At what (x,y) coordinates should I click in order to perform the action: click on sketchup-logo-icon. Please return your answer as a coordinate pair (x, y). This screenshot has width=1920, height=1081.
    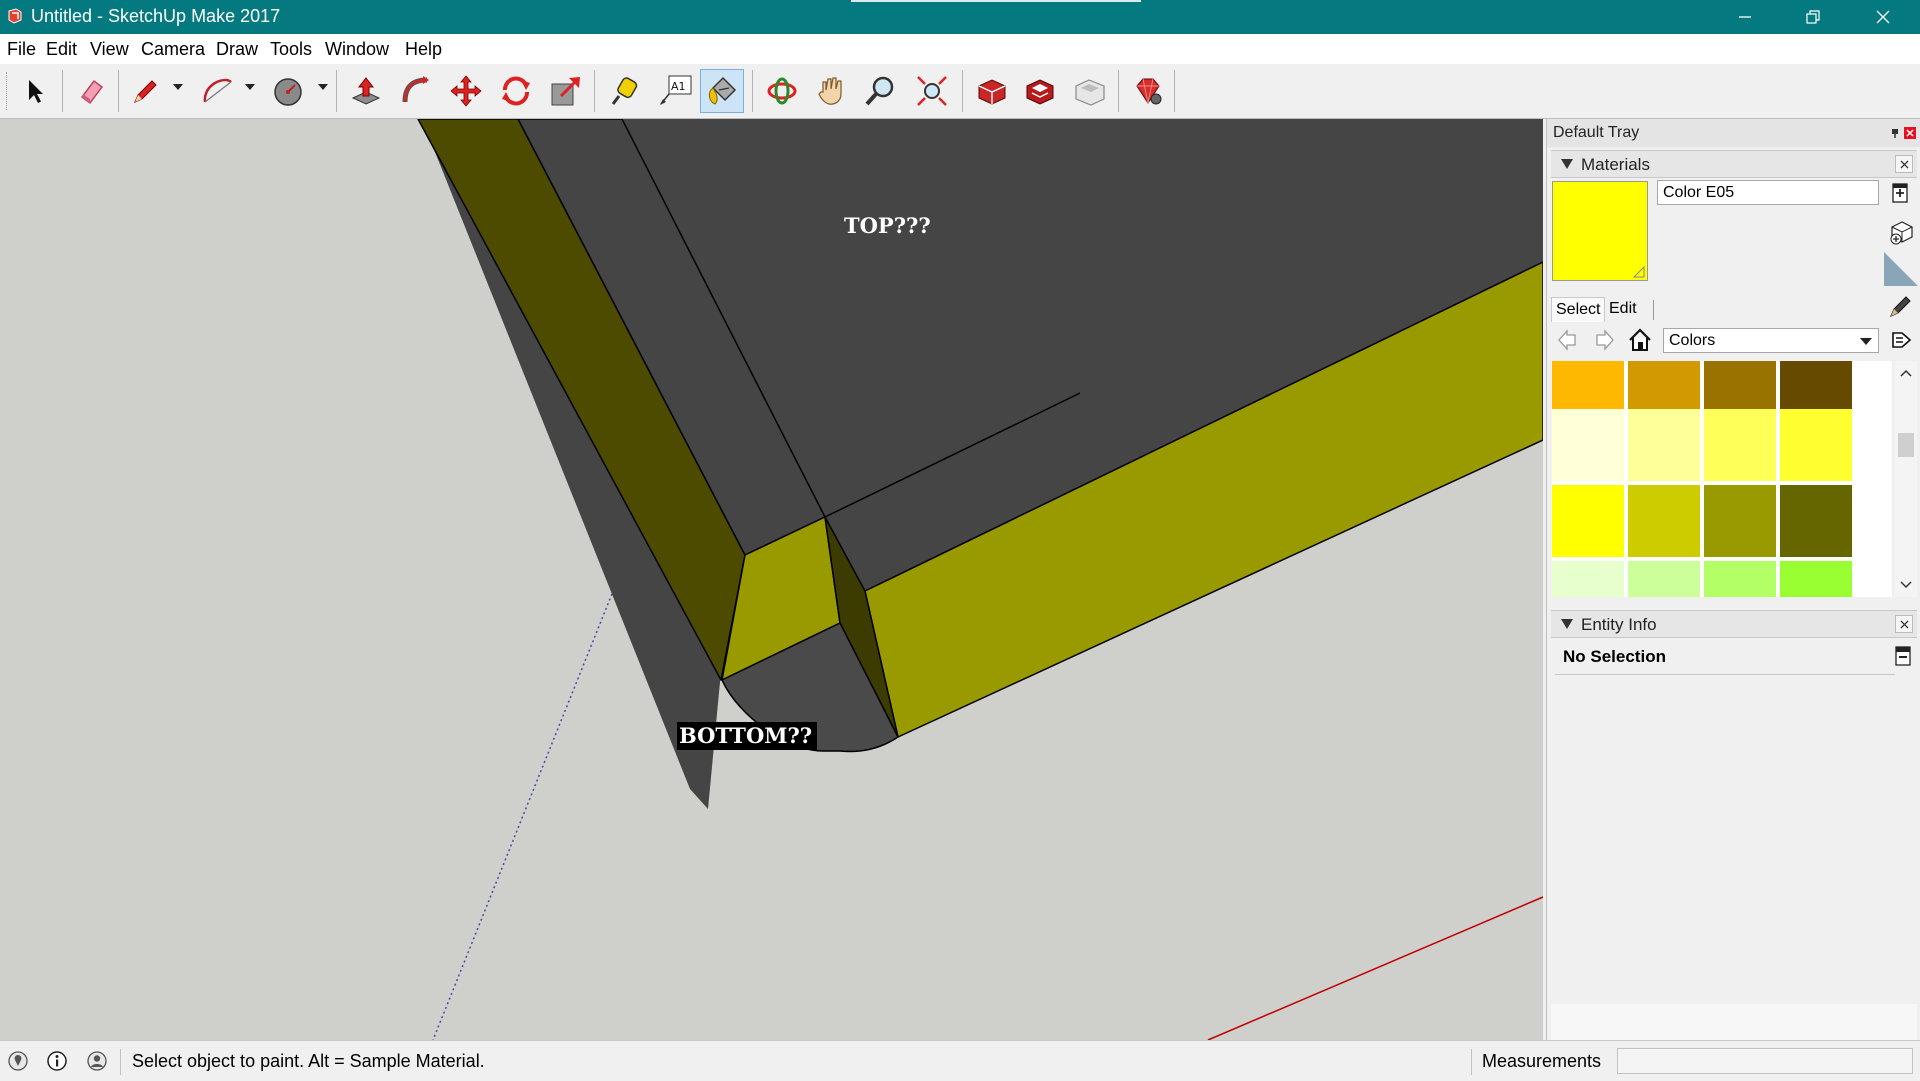
    Looking at the image, I should click on (15, 16).